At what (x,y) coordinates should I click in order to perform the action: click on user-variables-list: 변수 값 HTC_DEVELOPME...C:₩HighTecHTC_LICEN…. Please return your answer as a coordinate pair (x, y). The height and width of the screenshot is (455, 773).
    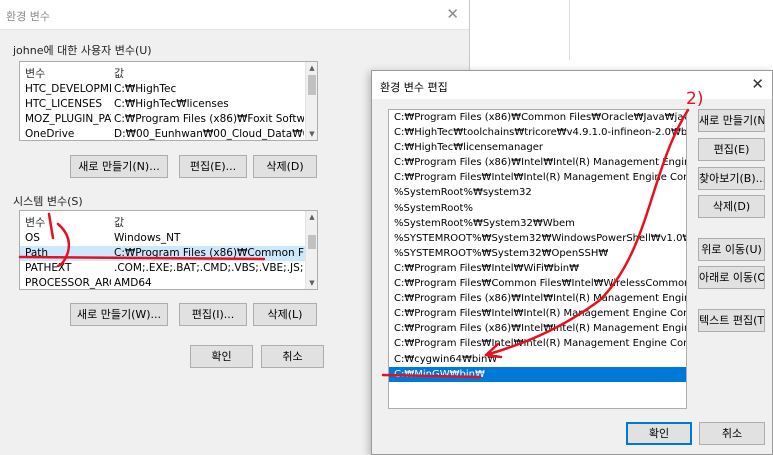
    Looking at the image, I should click on (168, 101).